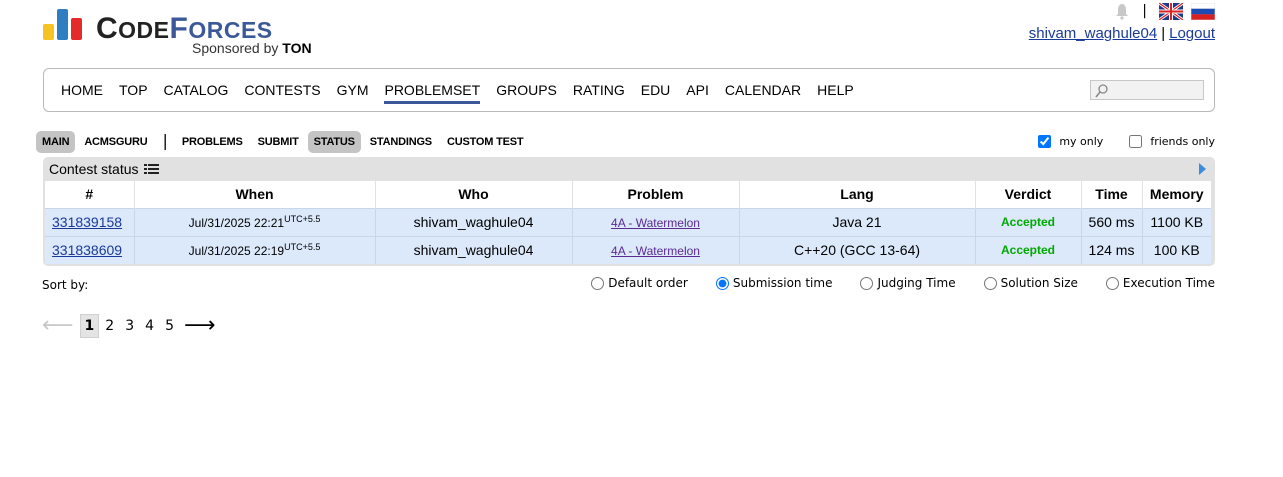 The height and width of the screenshot is (477, 1283). I want to click on my-only-checkbox, so click(1045, 141).